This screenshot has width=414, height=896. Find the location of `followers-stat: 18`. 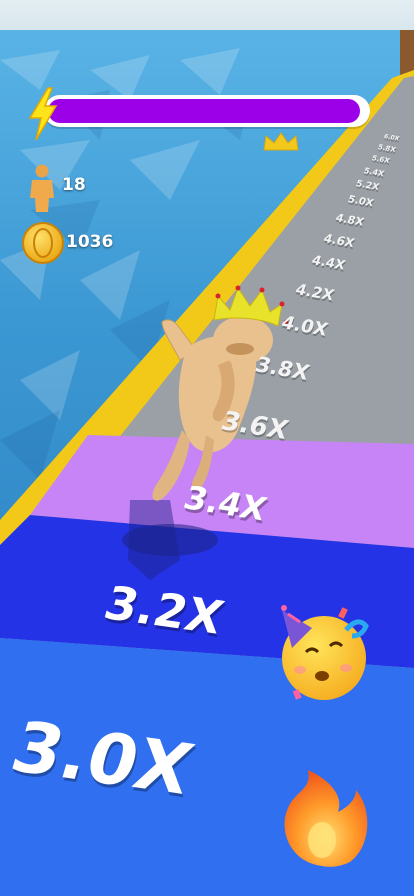

followers-stat: 18 is located at coordinates (71, 185).